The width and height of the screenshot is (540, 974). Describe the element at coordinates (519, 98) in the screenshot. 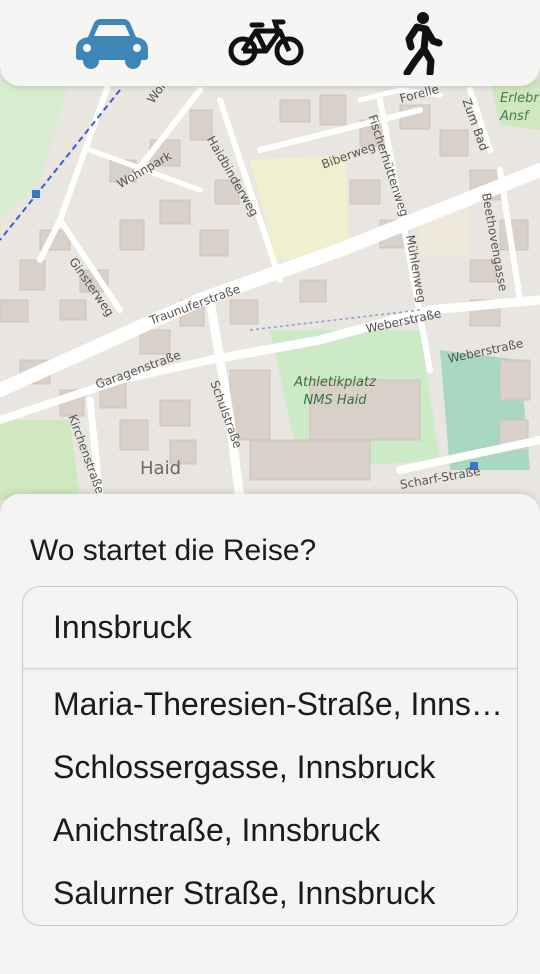

I see `corner-label-line: Erlebr` at that location.